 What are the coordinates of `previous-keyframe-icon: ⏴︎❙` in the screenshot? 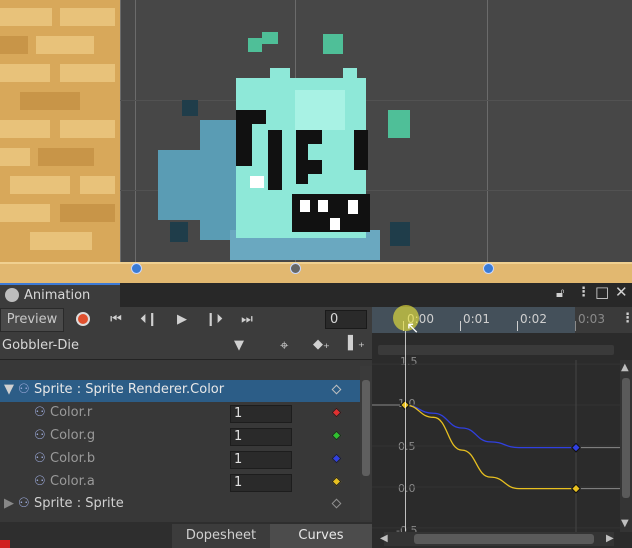 It's located at (149, 320).